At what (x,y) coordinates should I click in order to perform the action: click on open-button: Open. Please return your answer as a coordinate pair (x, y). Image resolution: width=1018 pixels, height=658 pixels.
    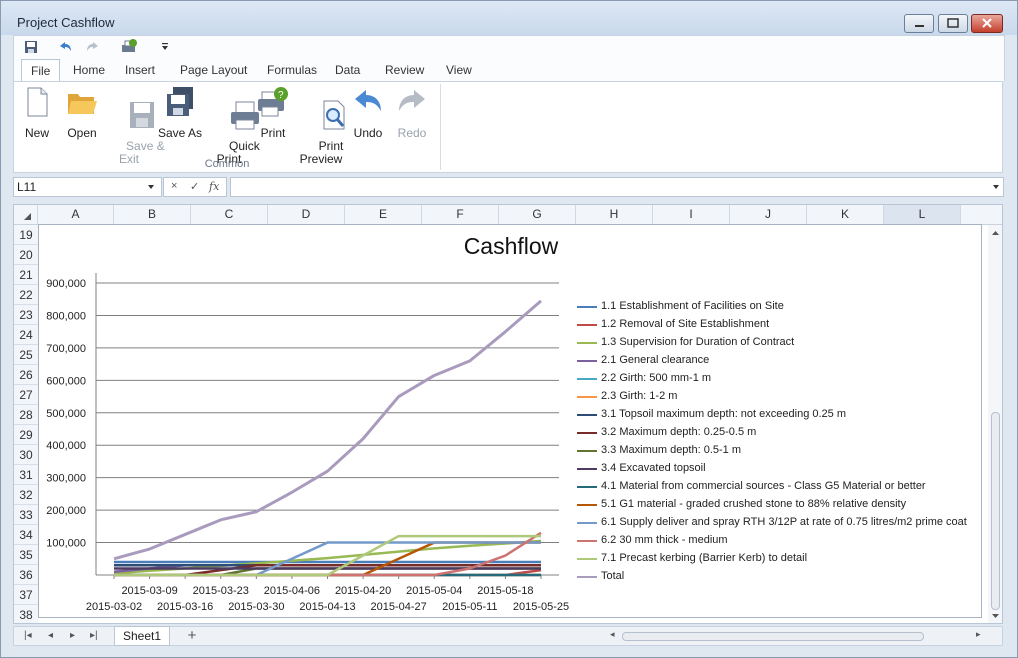
    Looking at the image, I should click on (82, 113).